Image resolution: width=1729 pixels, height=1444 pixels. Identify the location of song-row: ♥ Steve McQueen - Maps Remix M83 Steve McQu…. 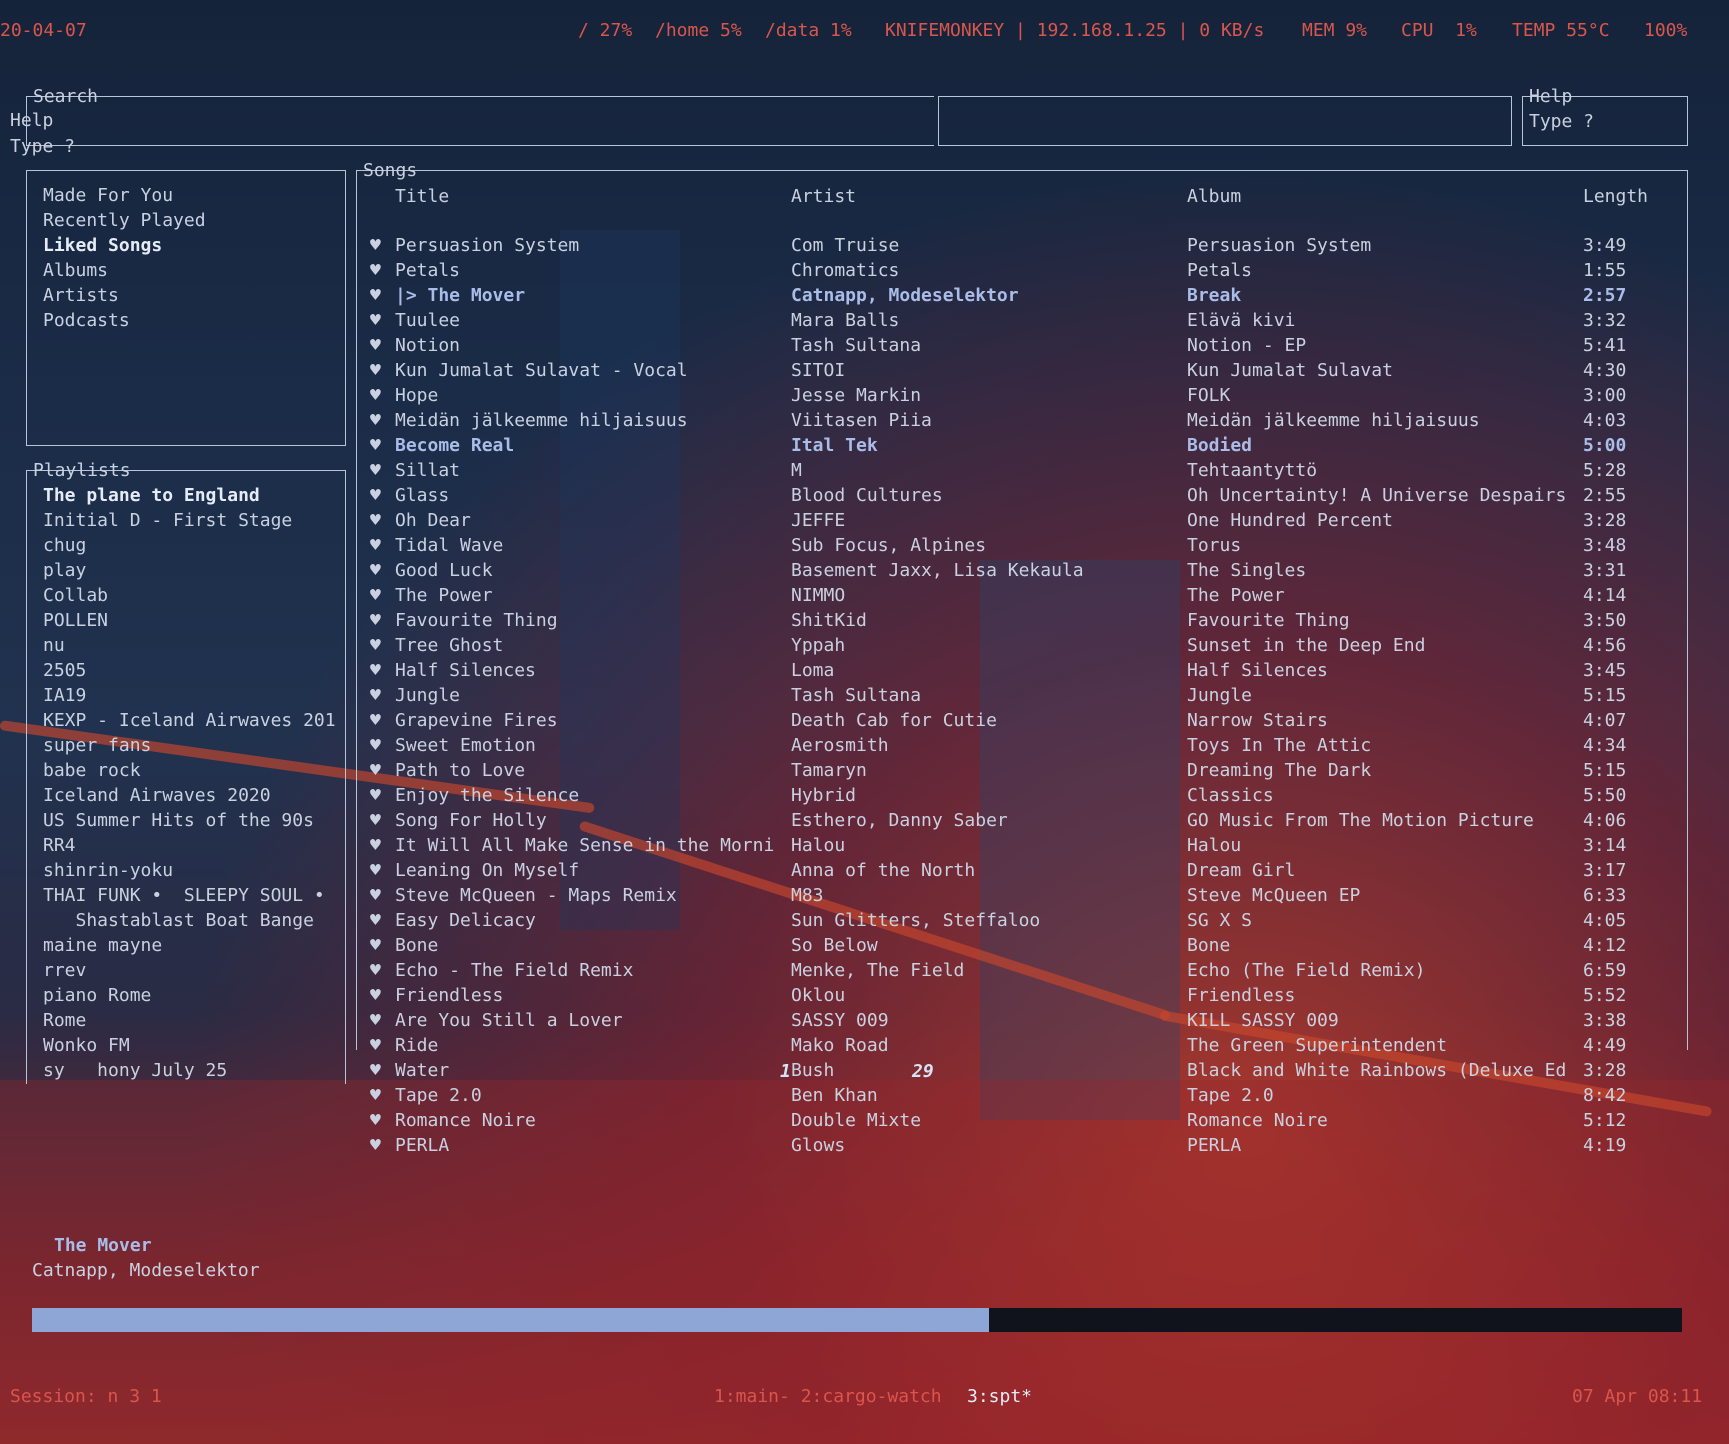
(1020, 895).